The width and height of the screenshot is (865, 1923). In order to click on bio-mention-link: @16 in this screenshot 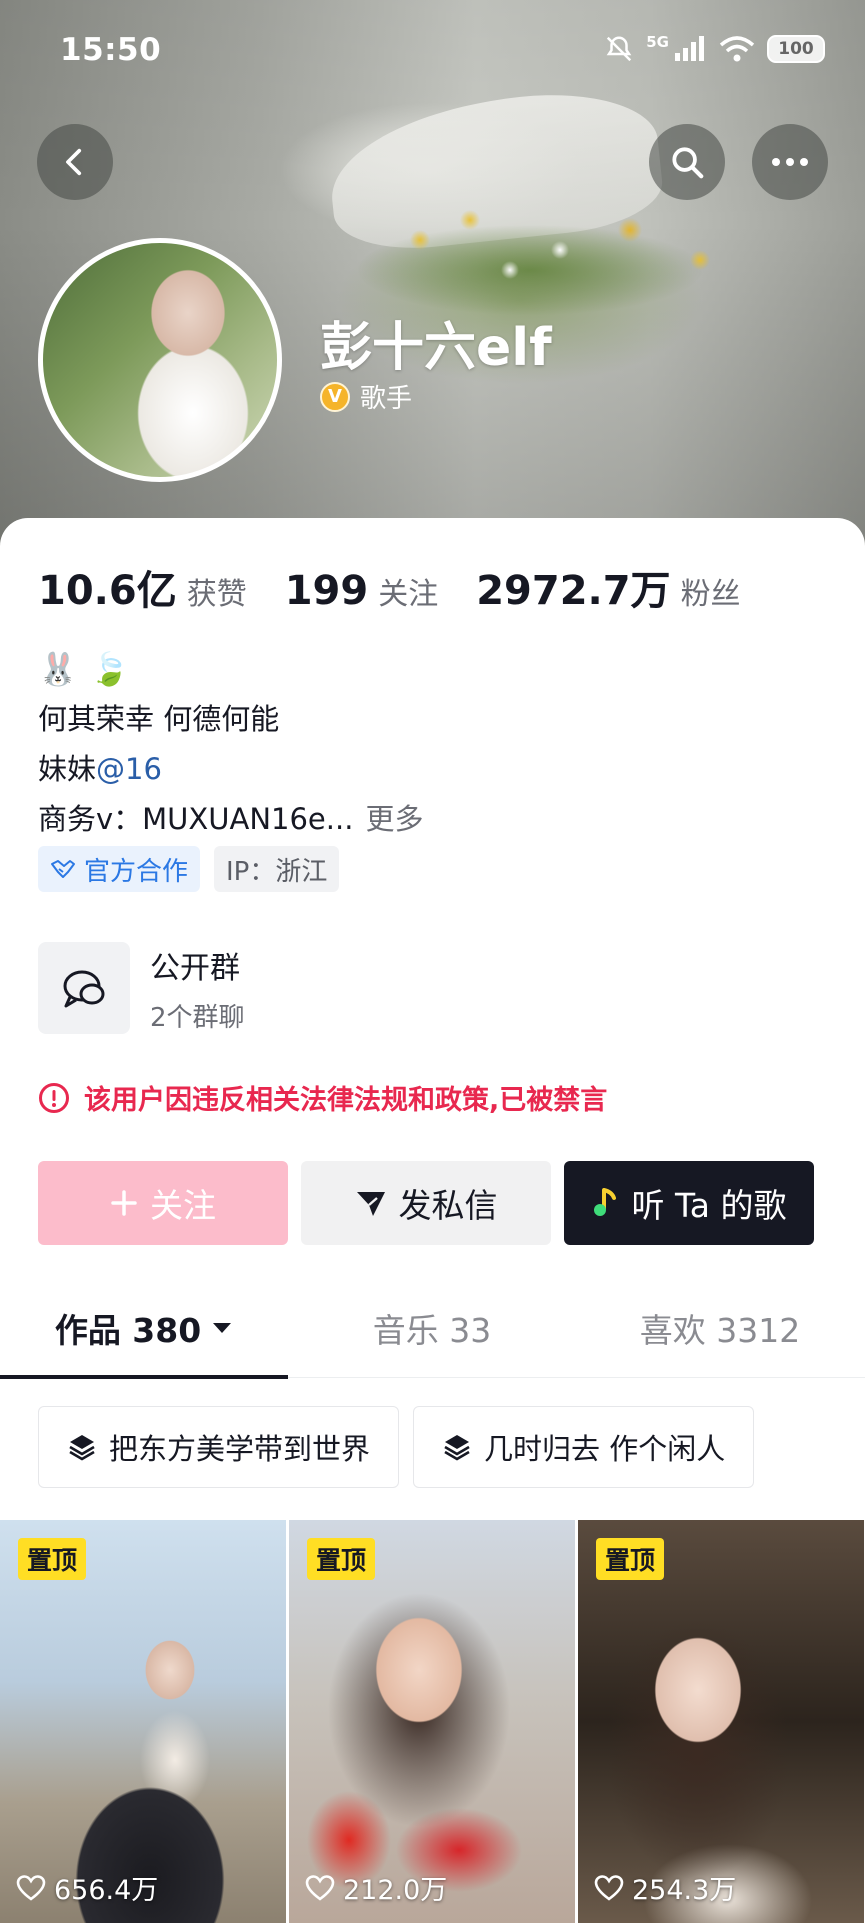, I will do `click(129, 769)`.